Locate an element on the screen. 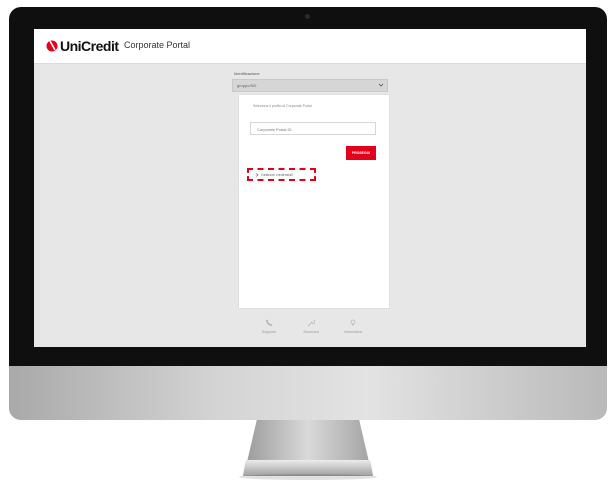  continue-button-label: PROSEGUI is located at coordinates (361, 153).